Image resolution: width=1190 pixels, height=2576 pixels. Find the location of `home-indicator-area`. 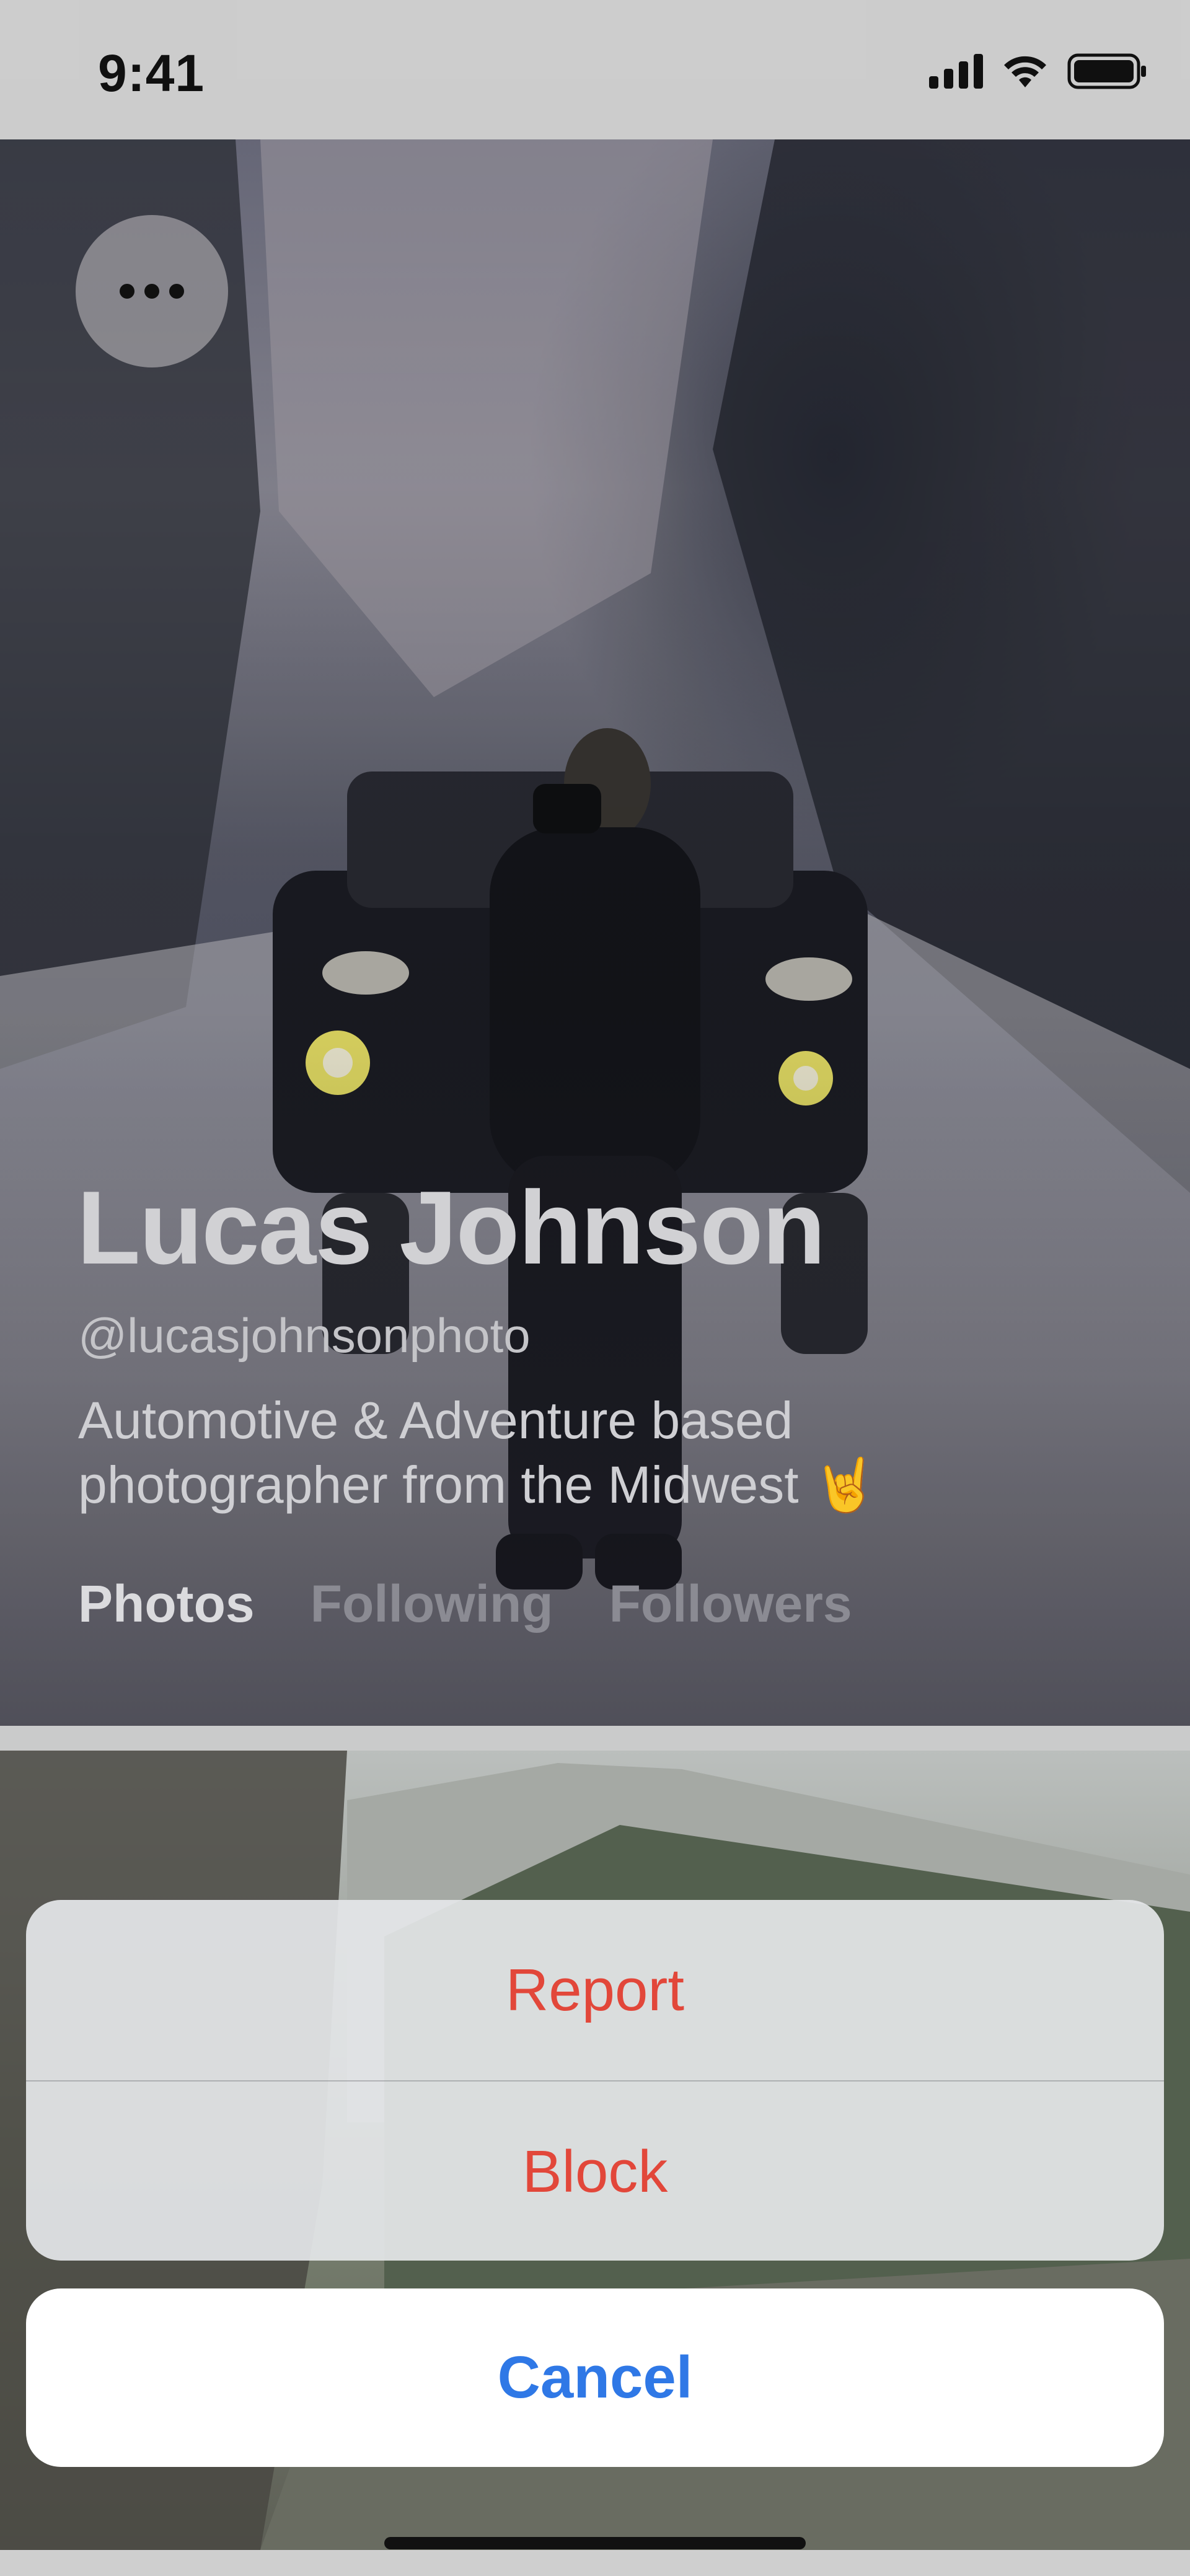

home-indicator-area is located at coordinates (595, 2563).